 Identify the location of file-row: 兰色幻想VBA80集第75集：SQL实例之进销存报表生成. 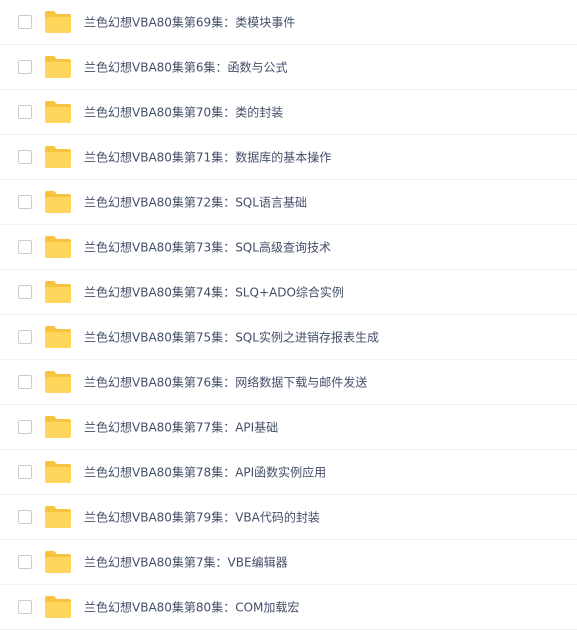
(288, 337).